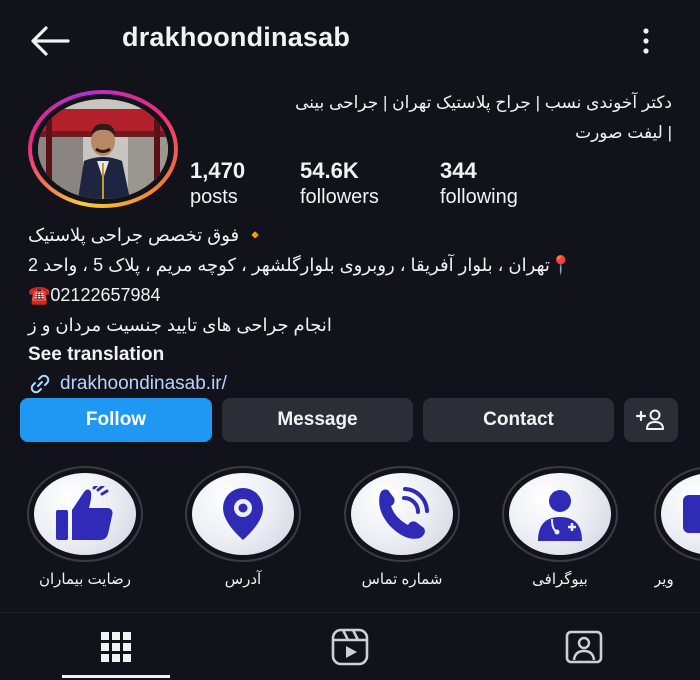 The height and width of the screenshot is (680, 700). I want to click on highlight-address: آدرس, so click(243, 527).